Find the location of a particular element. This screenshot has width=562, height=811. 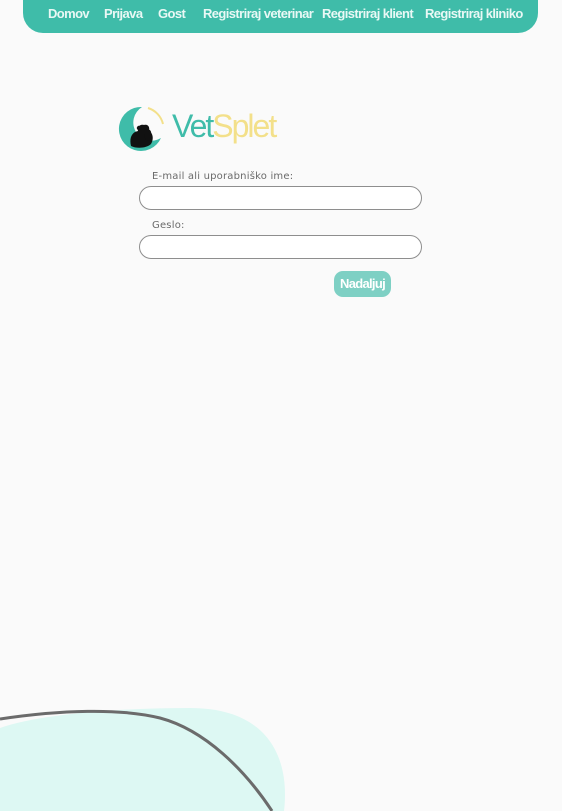

logo-text: VetSplet is located at coordinates (224, 126).